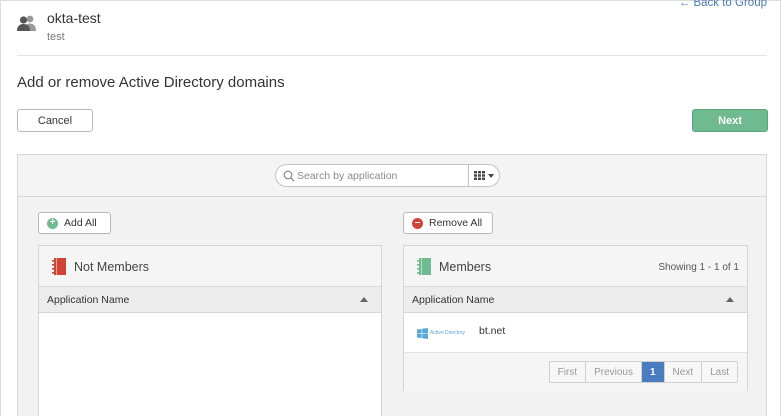  What do you see at coordinates (392, 55) in the screenshot?
I see `header-divider` at bounding box center [392, 55].